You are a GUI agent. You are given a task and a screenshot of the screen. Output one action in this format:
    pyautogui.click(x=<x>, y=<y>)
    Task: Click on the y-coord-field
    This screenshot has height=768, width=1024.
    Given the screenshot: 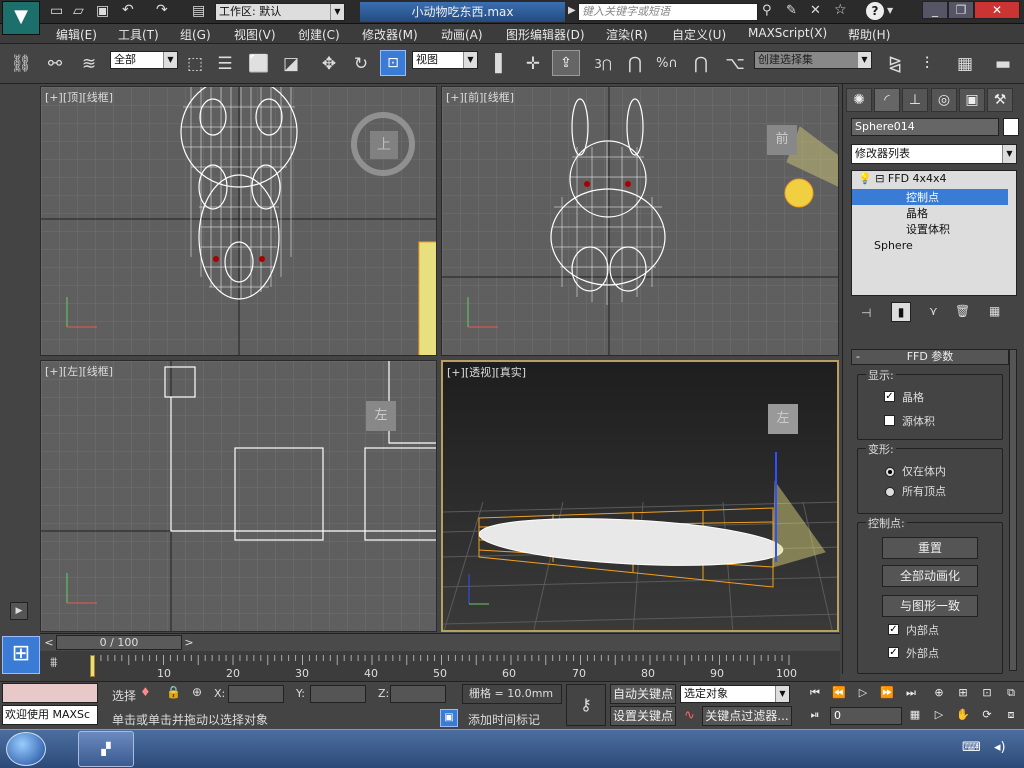 What is the action you would take?
    pyautogui.click(x=338, y=694)
    